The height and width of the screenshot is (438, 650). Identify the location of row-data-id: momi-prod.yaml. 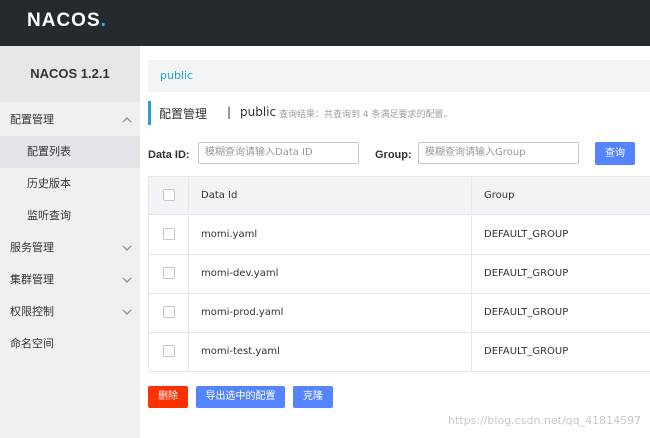
(242, 312).